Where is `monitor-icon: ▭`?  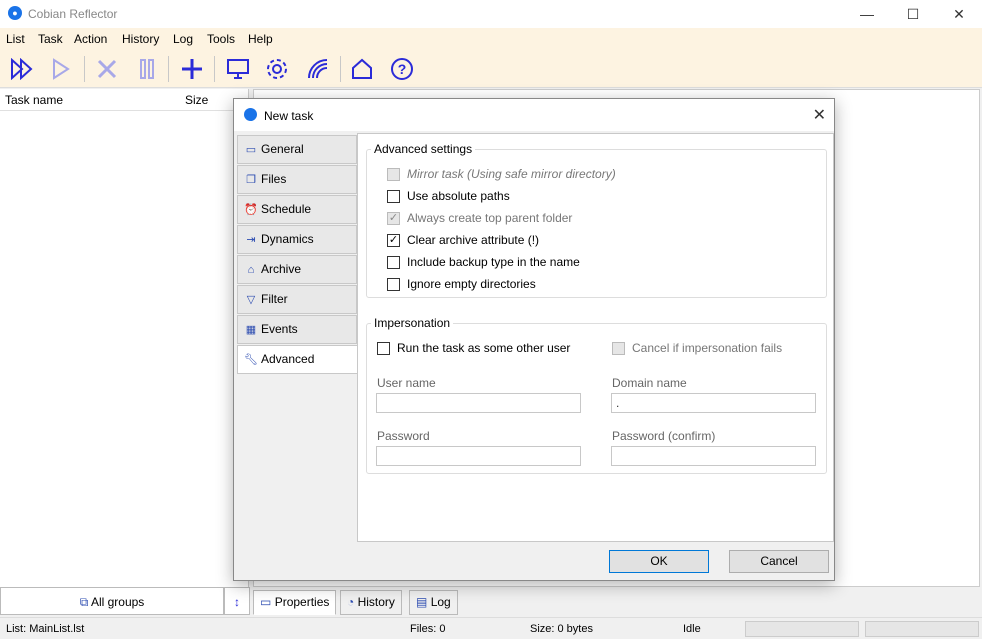
monitor-icon: ▭ is located at coordinates (251, 150).